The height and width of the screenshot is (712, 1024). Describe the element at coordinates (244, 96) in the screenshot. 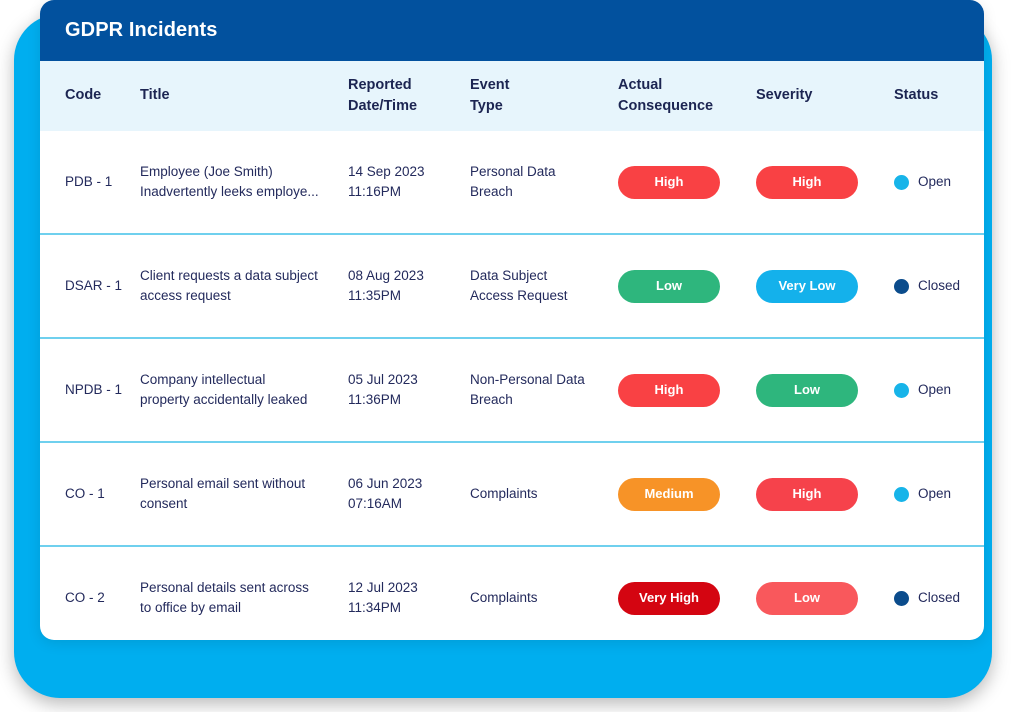

I see `column-header-title: Title` at that location.